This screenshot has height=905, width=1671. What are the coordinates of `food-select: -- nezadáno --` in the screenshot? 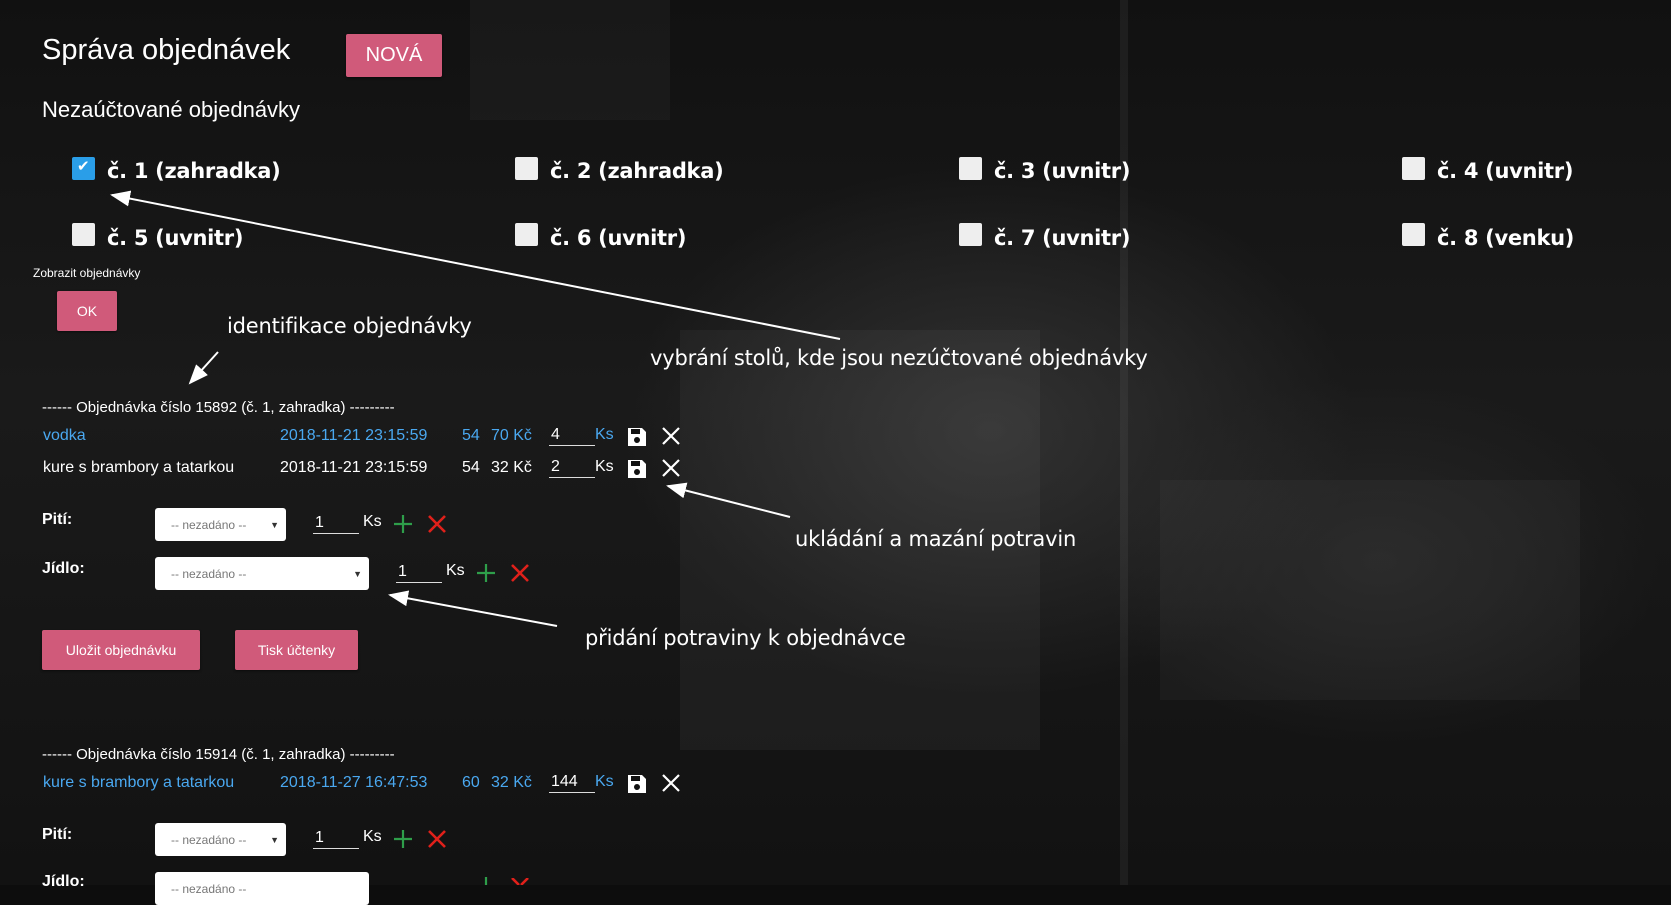 It's located at (262, 888).